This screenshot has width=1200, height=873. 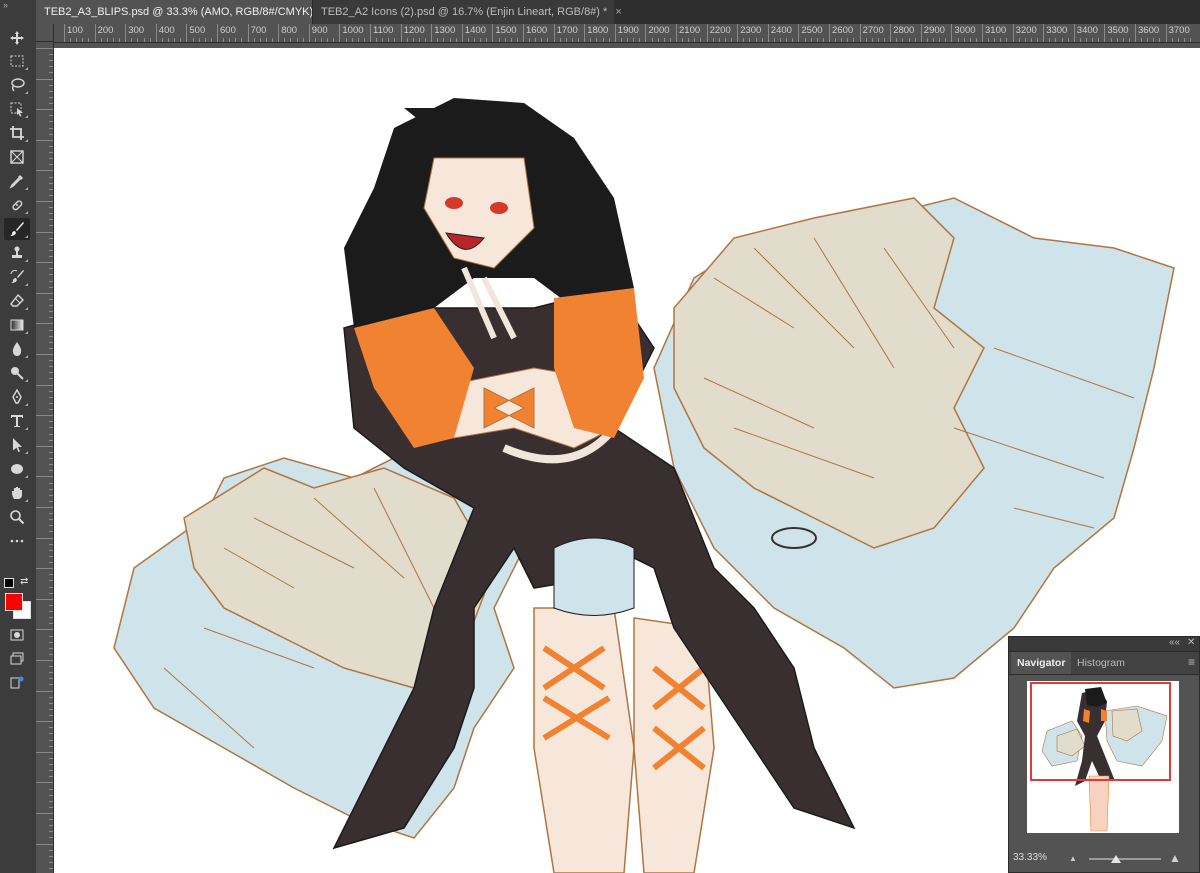 What do you see at coordinates (17, 85) in the screenshot?
I see `lasso-tool-icon` at bounding box center [17, 85].